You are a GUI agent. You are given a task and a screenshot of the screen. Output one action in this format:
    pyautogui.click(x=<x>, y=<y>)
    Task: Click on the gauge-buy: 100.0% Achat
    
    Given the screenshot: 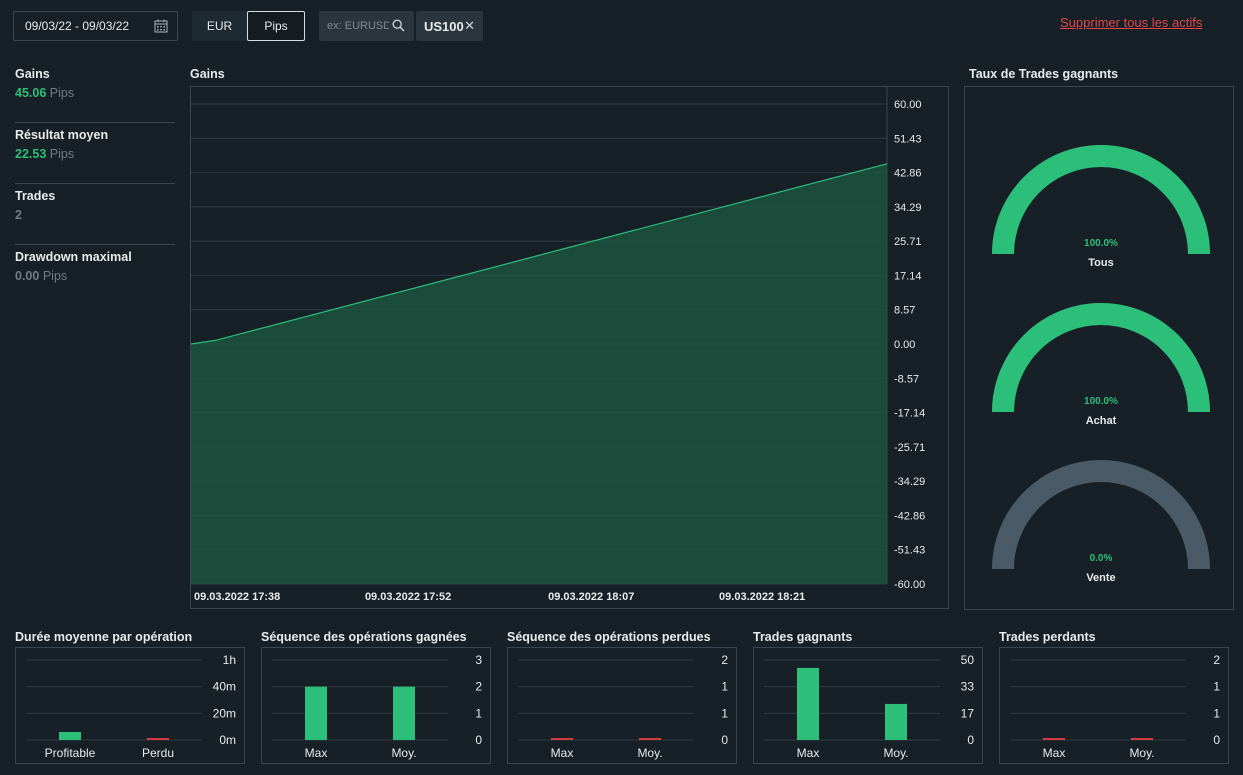 What is the action you would take?
    pyautogui.click(x=1101, y=372)
    